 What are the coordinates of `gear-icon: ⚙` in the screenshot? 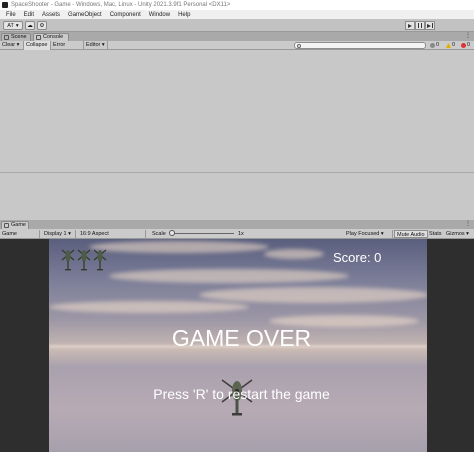 It's located at (42, 25).